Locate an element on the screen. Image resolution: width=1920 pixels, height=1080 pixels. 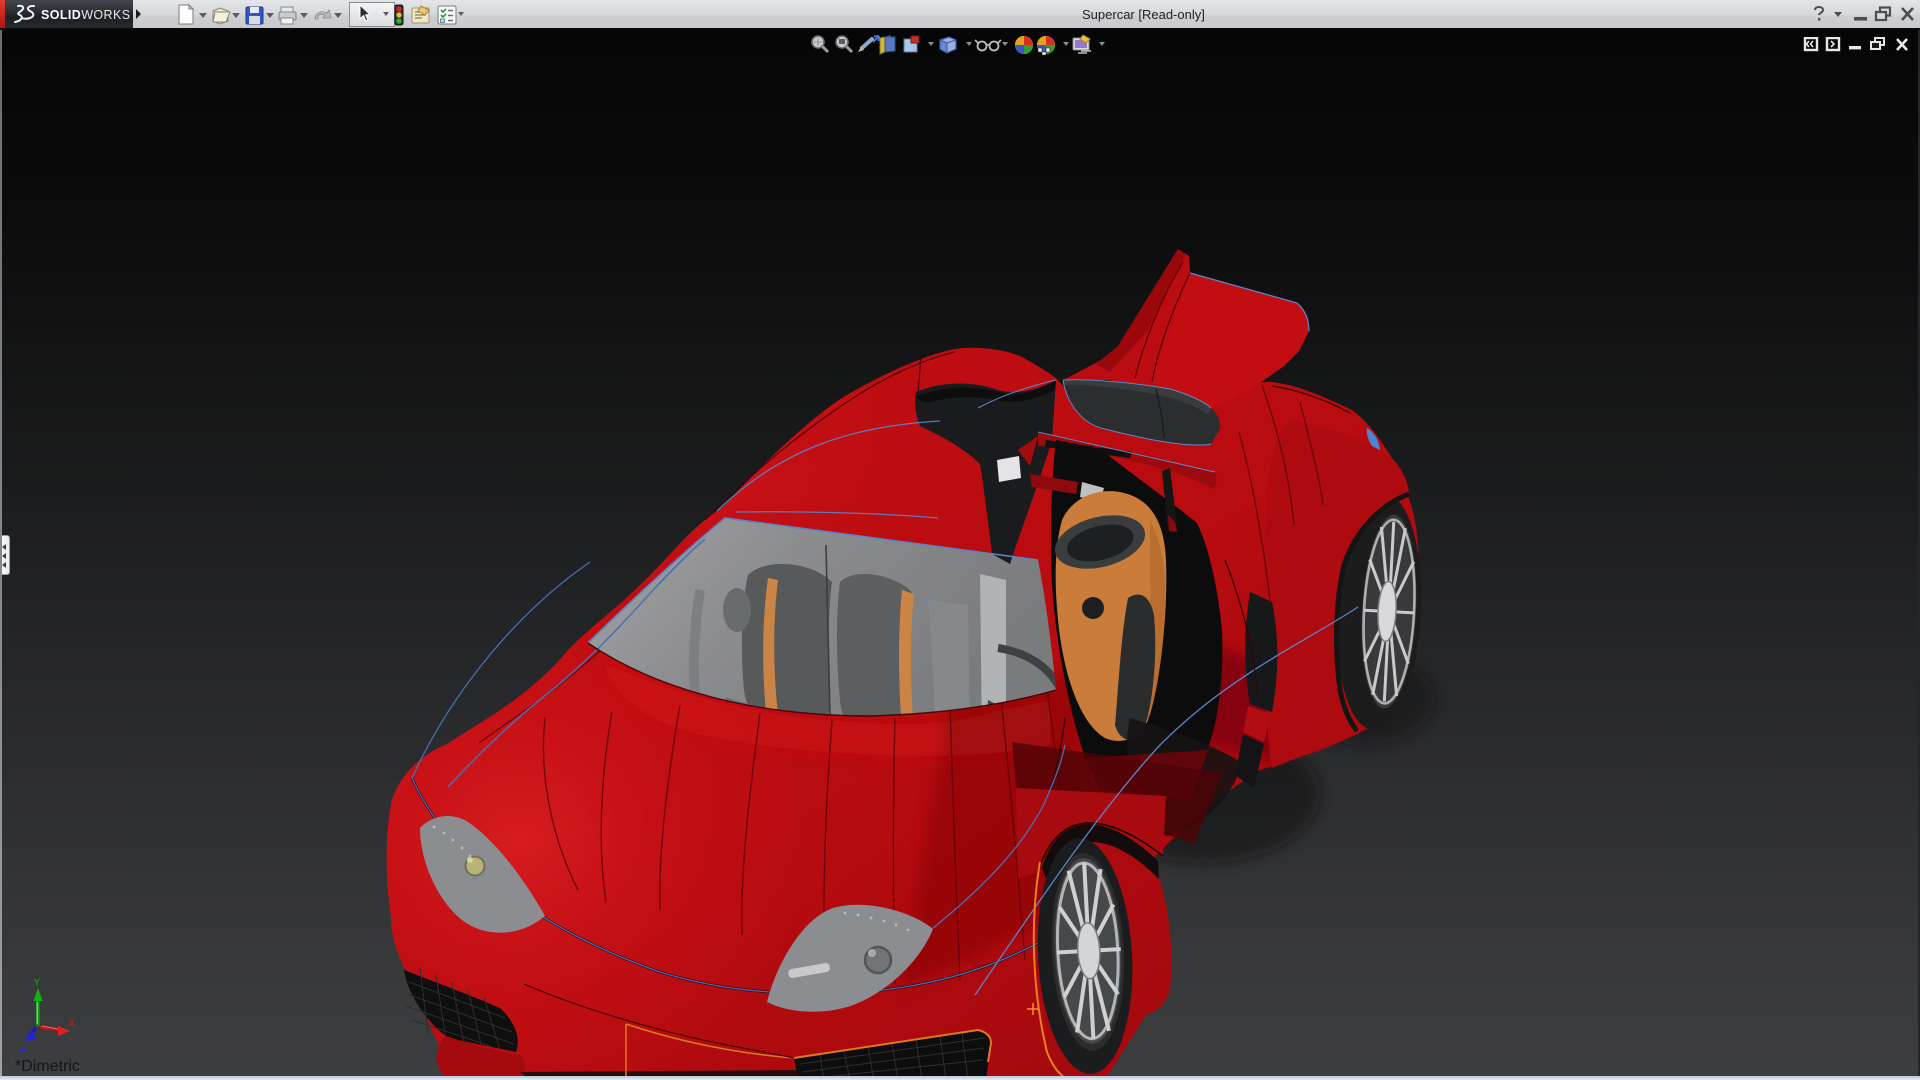
svg-text: Y is located at coordinates (37, 982).